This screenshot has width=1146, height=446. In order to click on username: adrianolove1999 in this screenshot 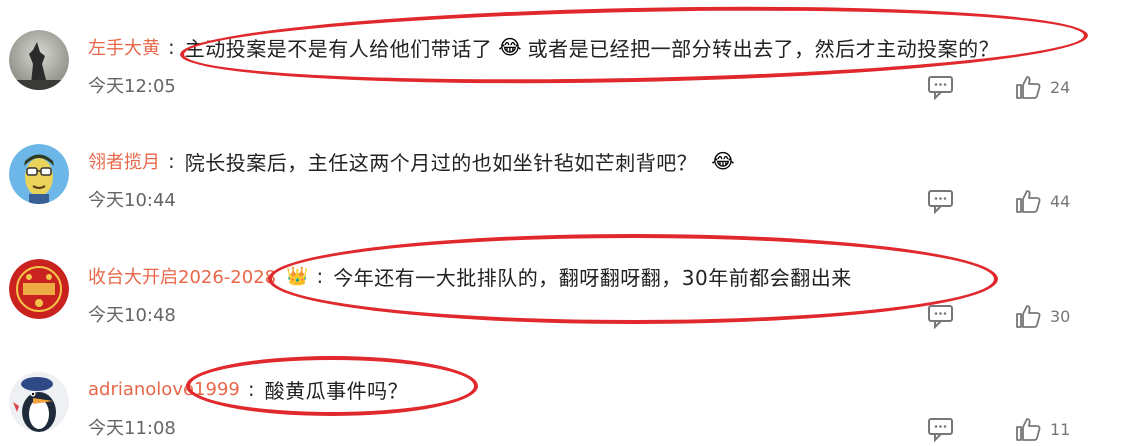, I will do `click(164, 389)`.